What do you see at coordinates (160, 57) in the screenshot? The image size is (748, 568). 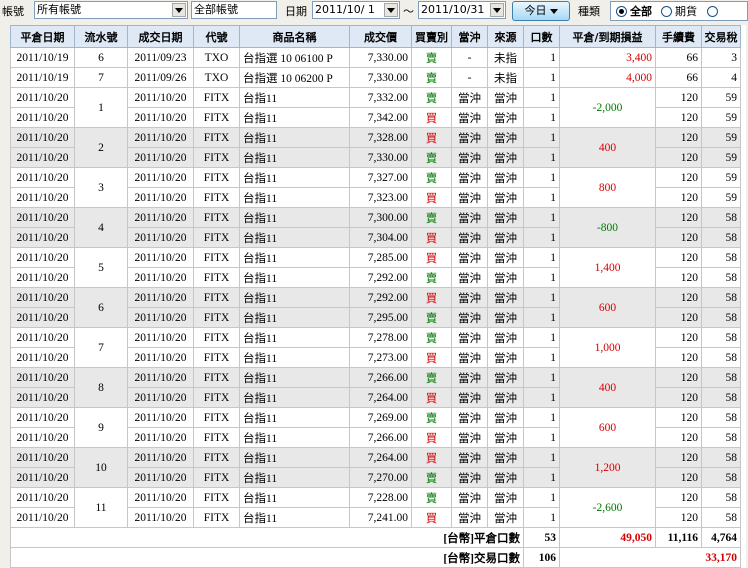 I see `trade-date-cell: 2011/09/23` at bounding box center [160, 57].